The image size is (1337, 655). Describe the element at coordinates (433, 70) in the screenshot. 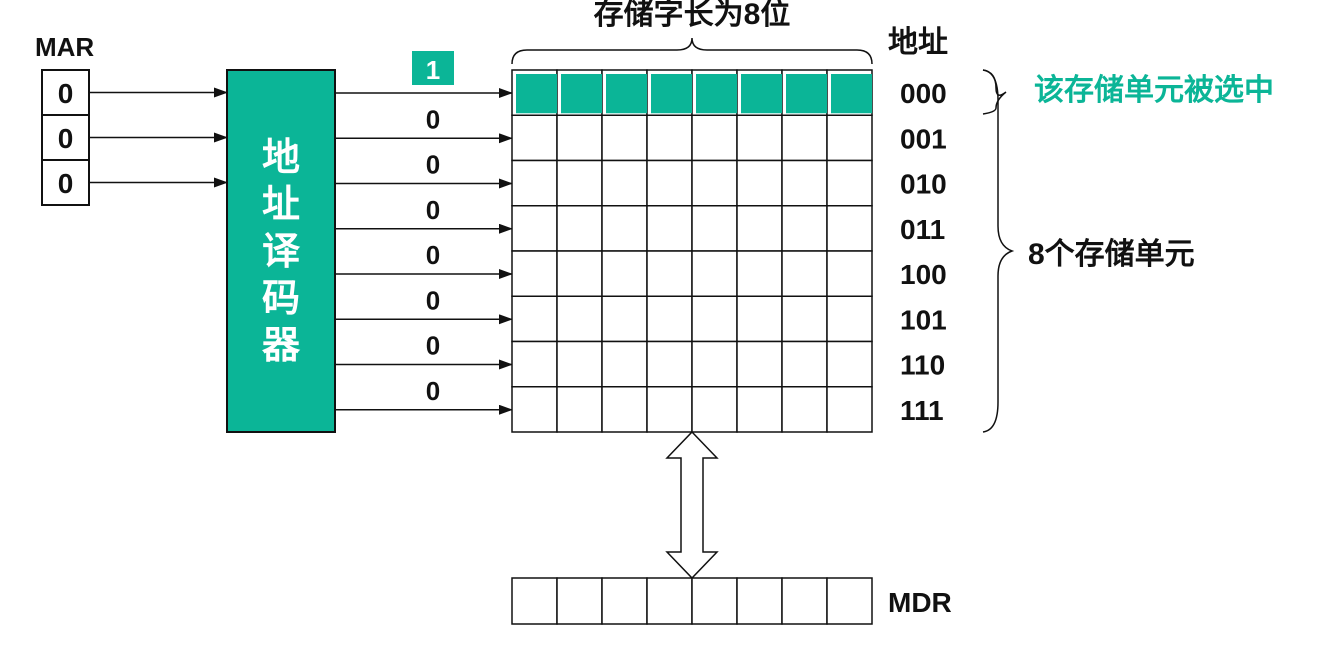

I see `select-line-value: 1` at that location.